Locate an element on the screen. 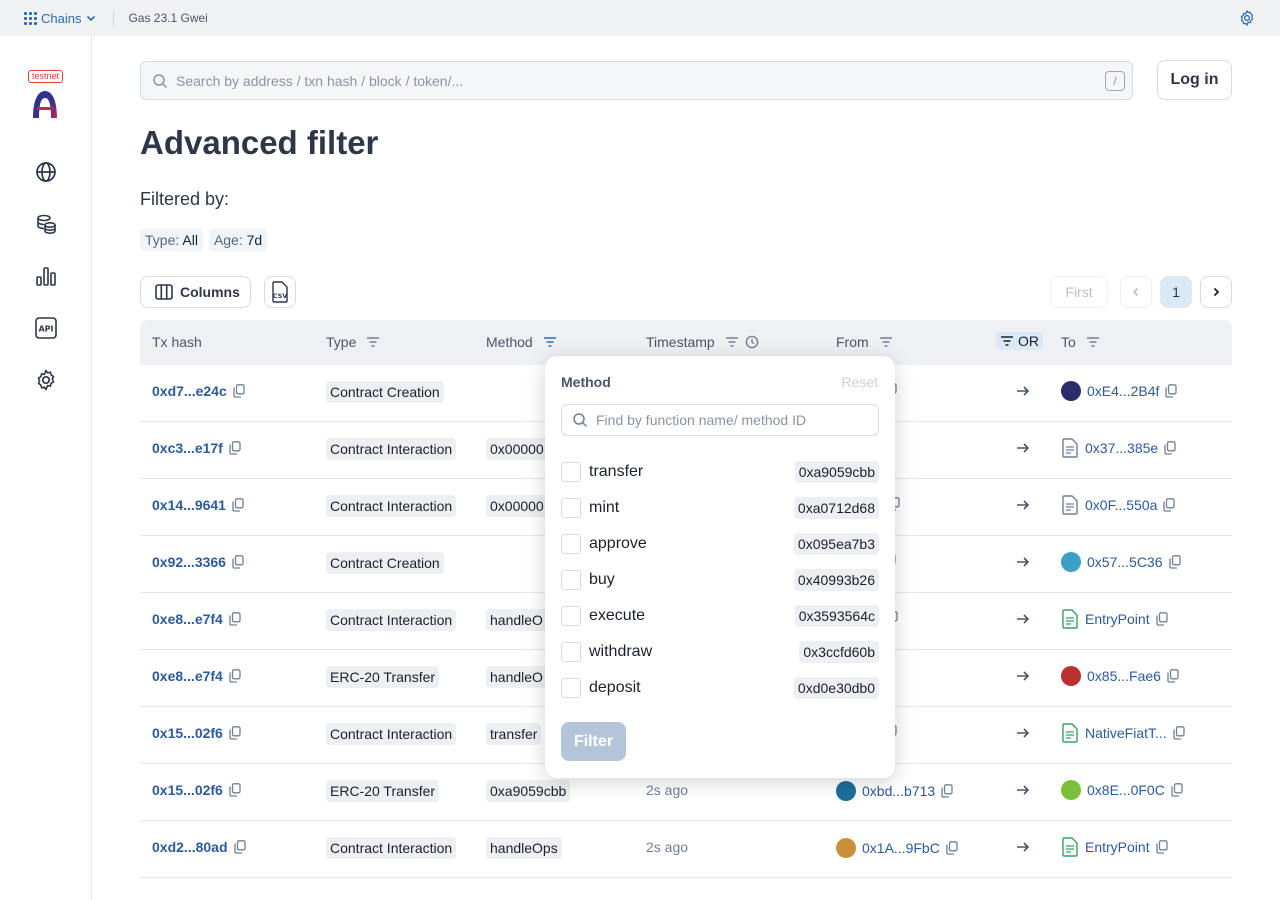  th-timestamp: Timestamp is located at coordinates (702, 342).